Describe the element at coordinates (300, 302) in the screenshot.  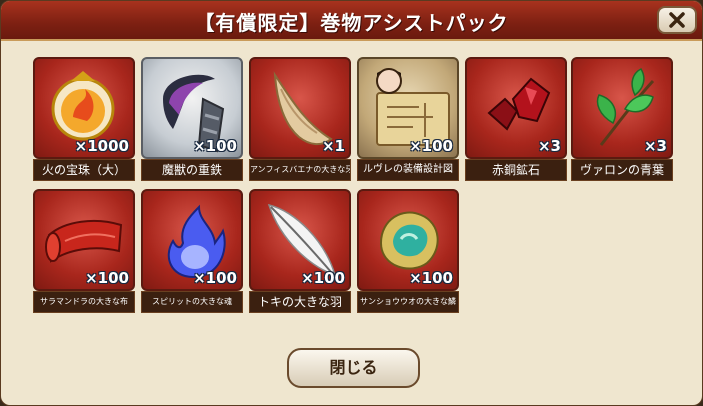
I see `item-name: トキの大きな羽` at that location.